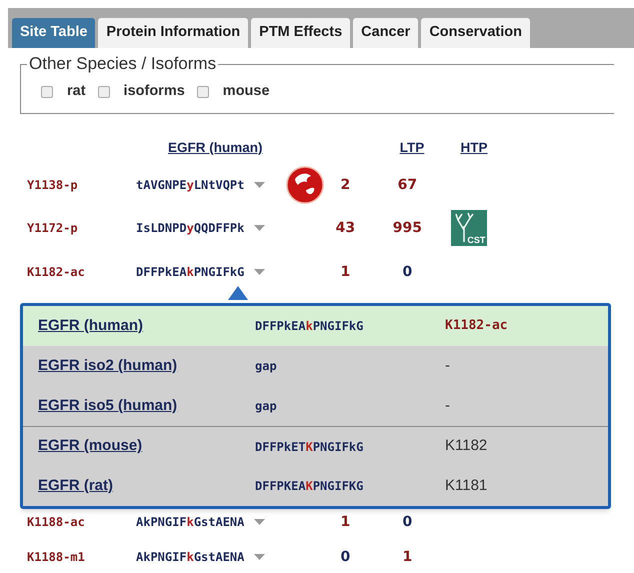  What do you see at coordinates (52, 185) in the screenshot?
I see `site-label: Y1138-p` at bounding box center [52, 185].